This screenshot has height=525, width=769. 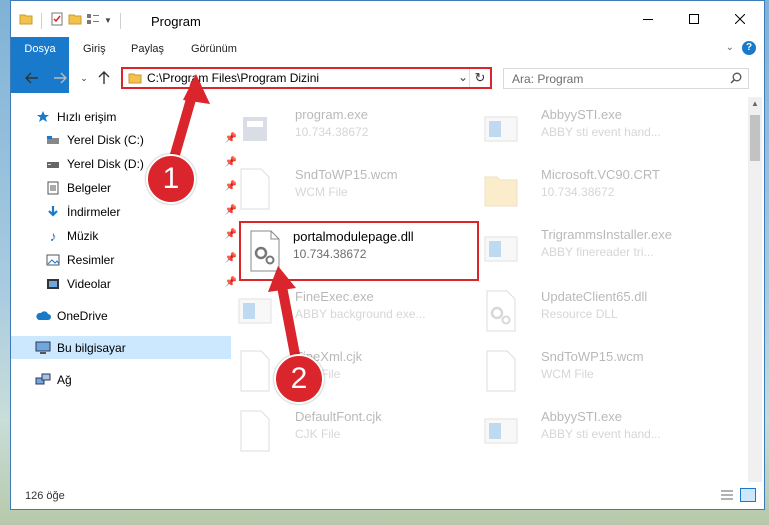 I want to click on quick-access-toolbar: ▼, so click(x=72, y=20).